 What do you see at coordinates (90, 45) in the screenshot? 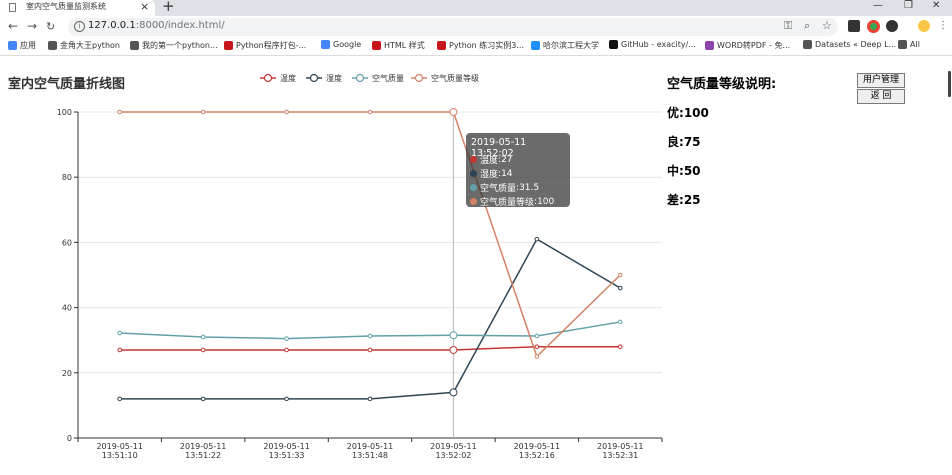
I see `bookmark-label: 金角大王python` at bounding box center [90, 45].